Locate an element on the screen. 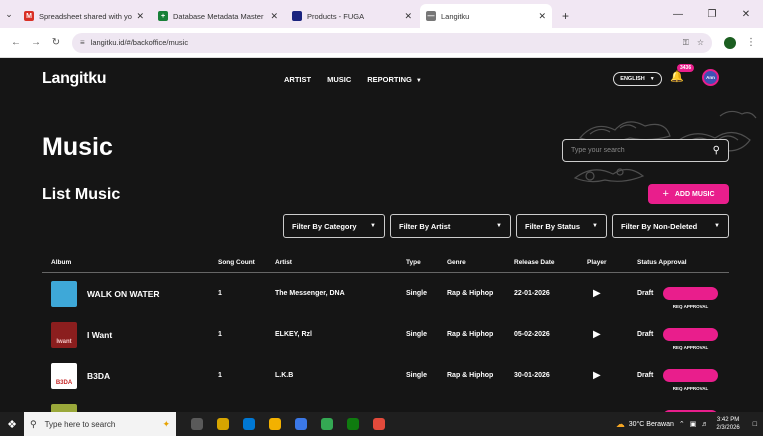 Image resolution: width=763 pixels, height=436 pixels. tab-favicon-icon is located at coordinates (297, 16).